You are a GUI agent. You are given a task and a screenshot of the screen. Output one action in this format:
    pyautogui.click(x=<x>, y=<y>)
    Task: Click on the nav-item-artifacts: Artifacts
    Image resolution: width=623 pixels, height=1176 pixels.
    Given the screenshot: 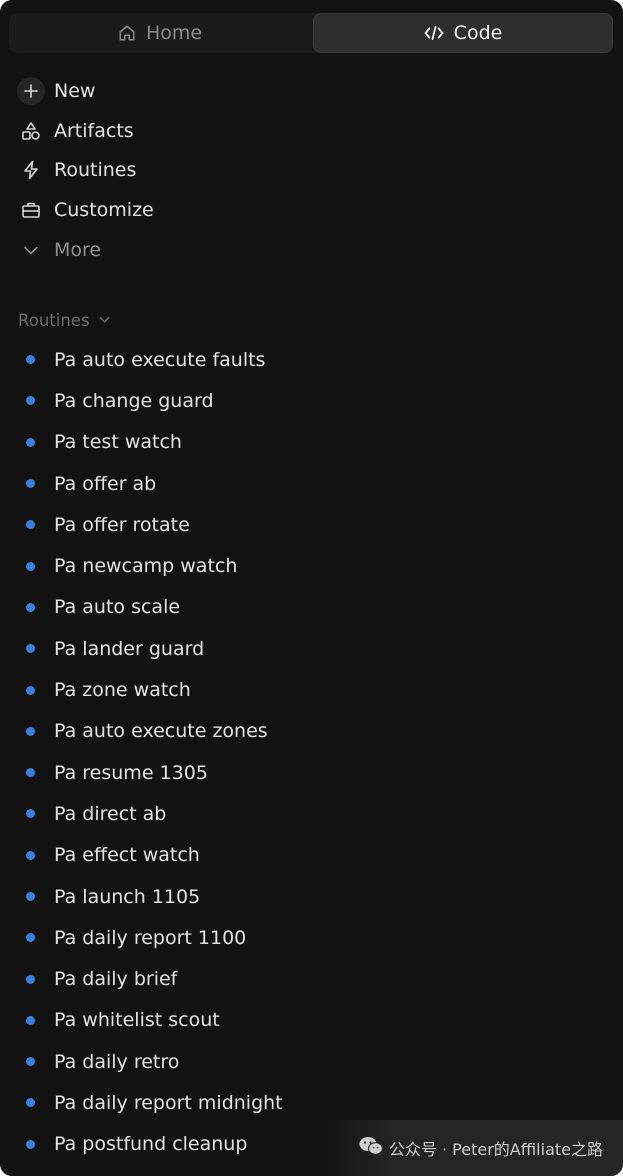 What is the action you would take?
    pyautogui.click(x=167, y=131)
    